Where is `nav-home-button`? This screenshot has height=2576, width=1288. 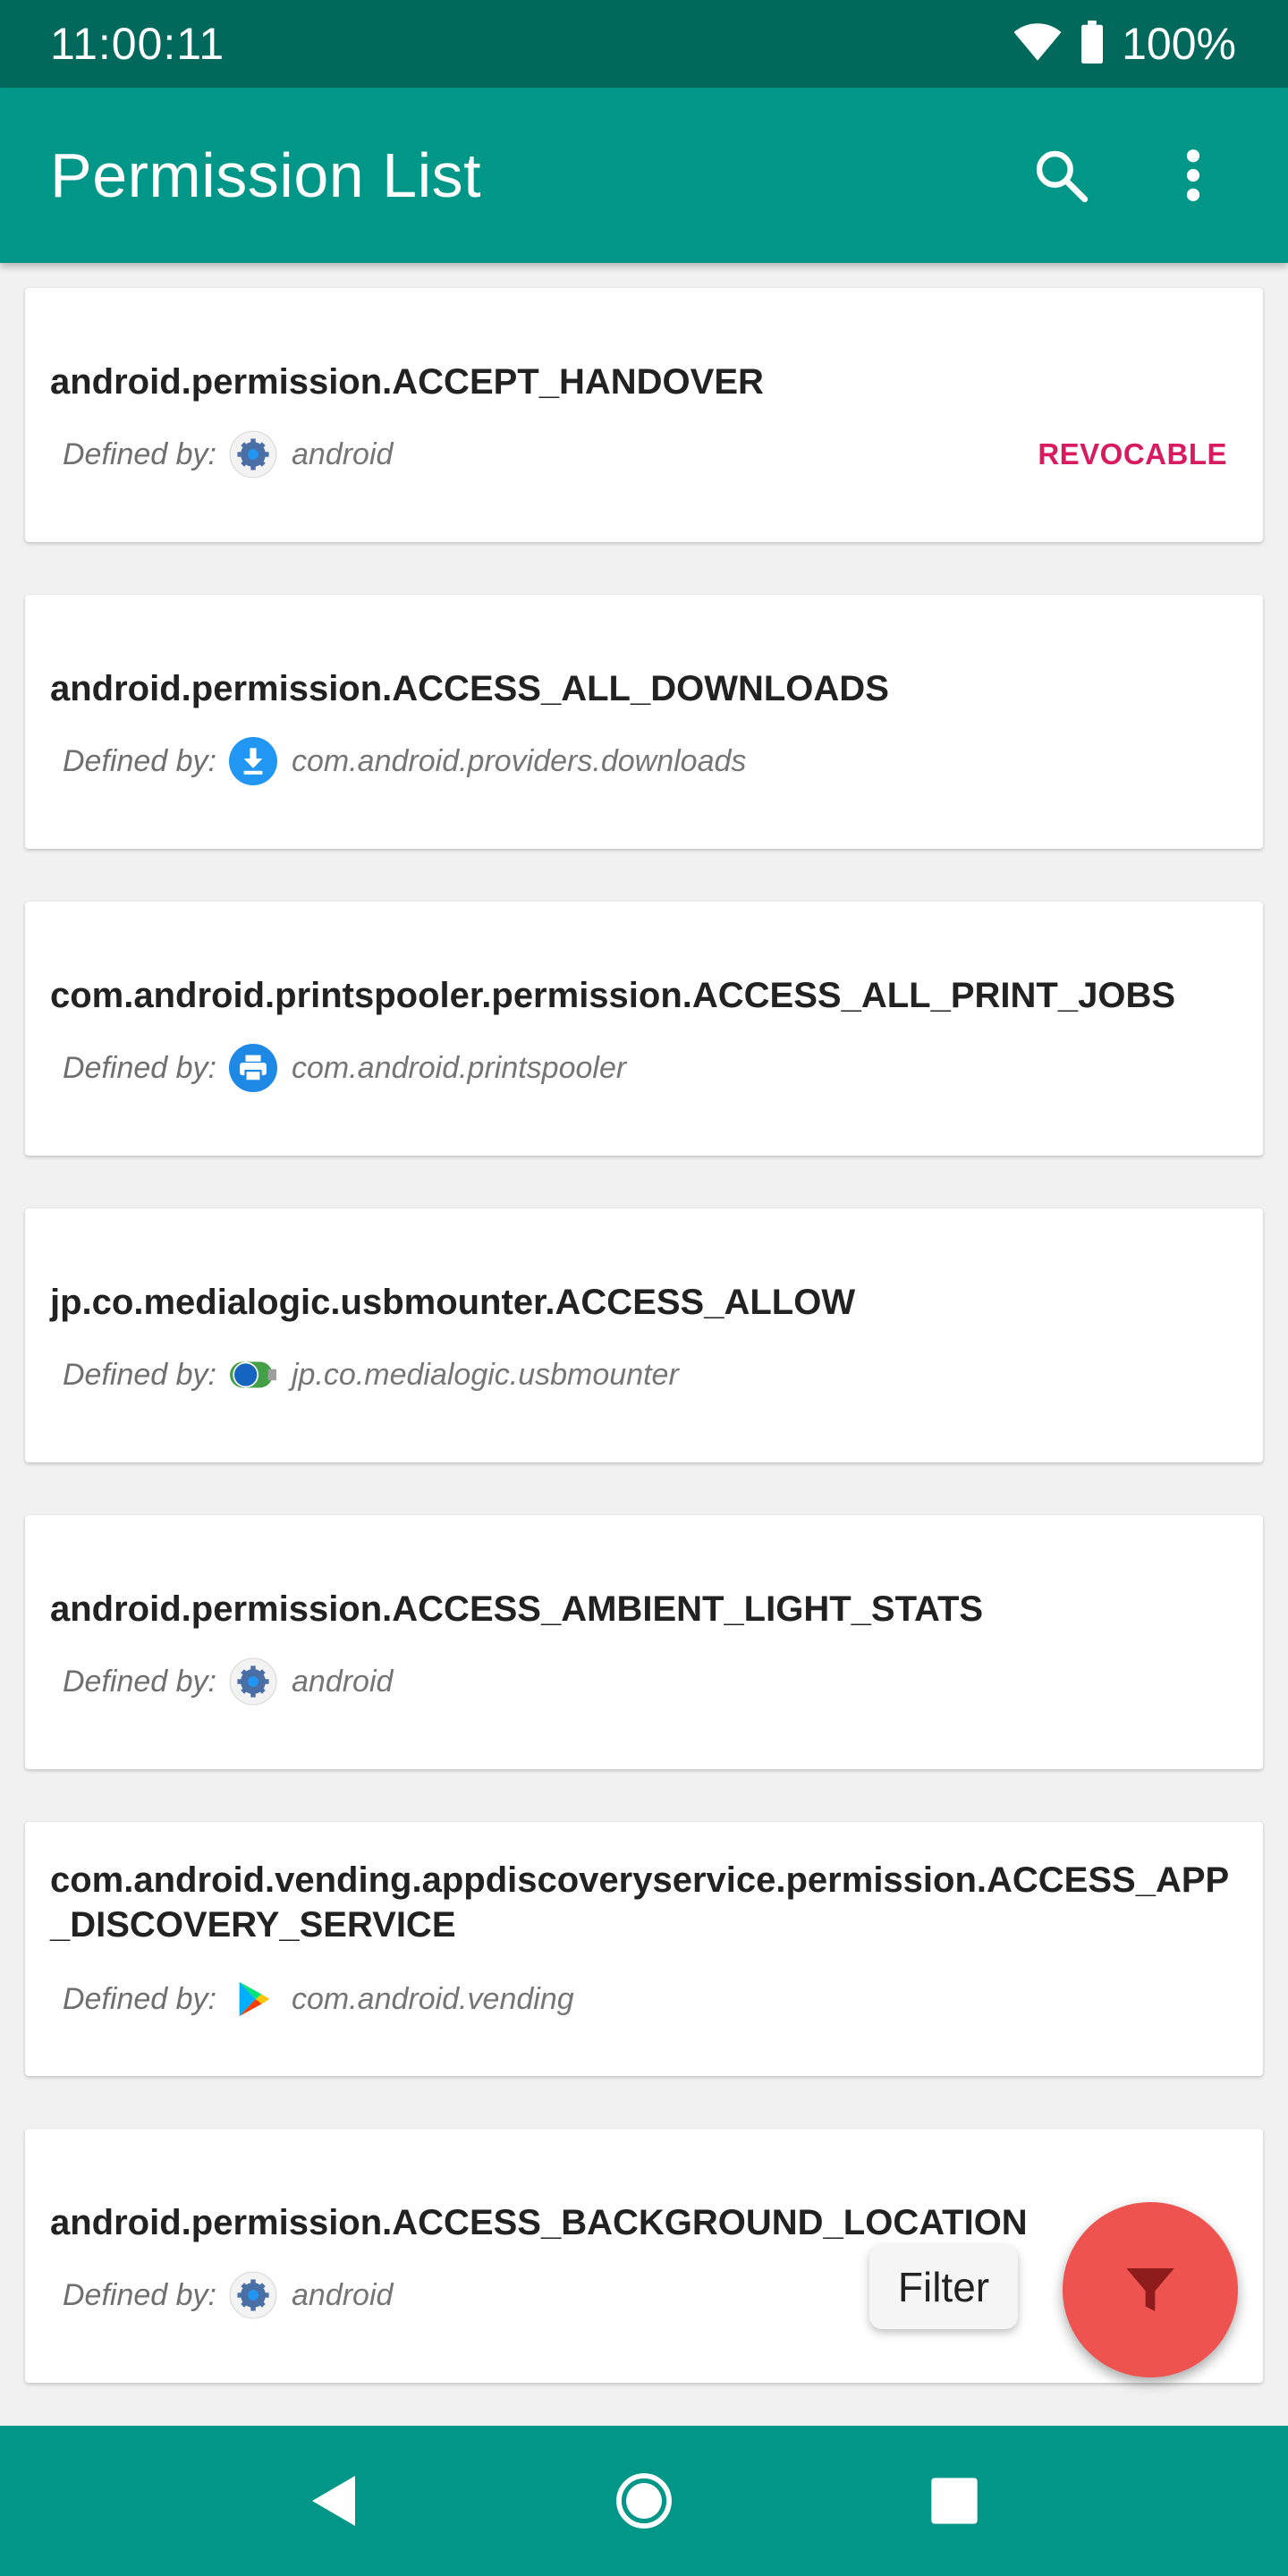 nav-home-button is located at coordinates (644, 2501).